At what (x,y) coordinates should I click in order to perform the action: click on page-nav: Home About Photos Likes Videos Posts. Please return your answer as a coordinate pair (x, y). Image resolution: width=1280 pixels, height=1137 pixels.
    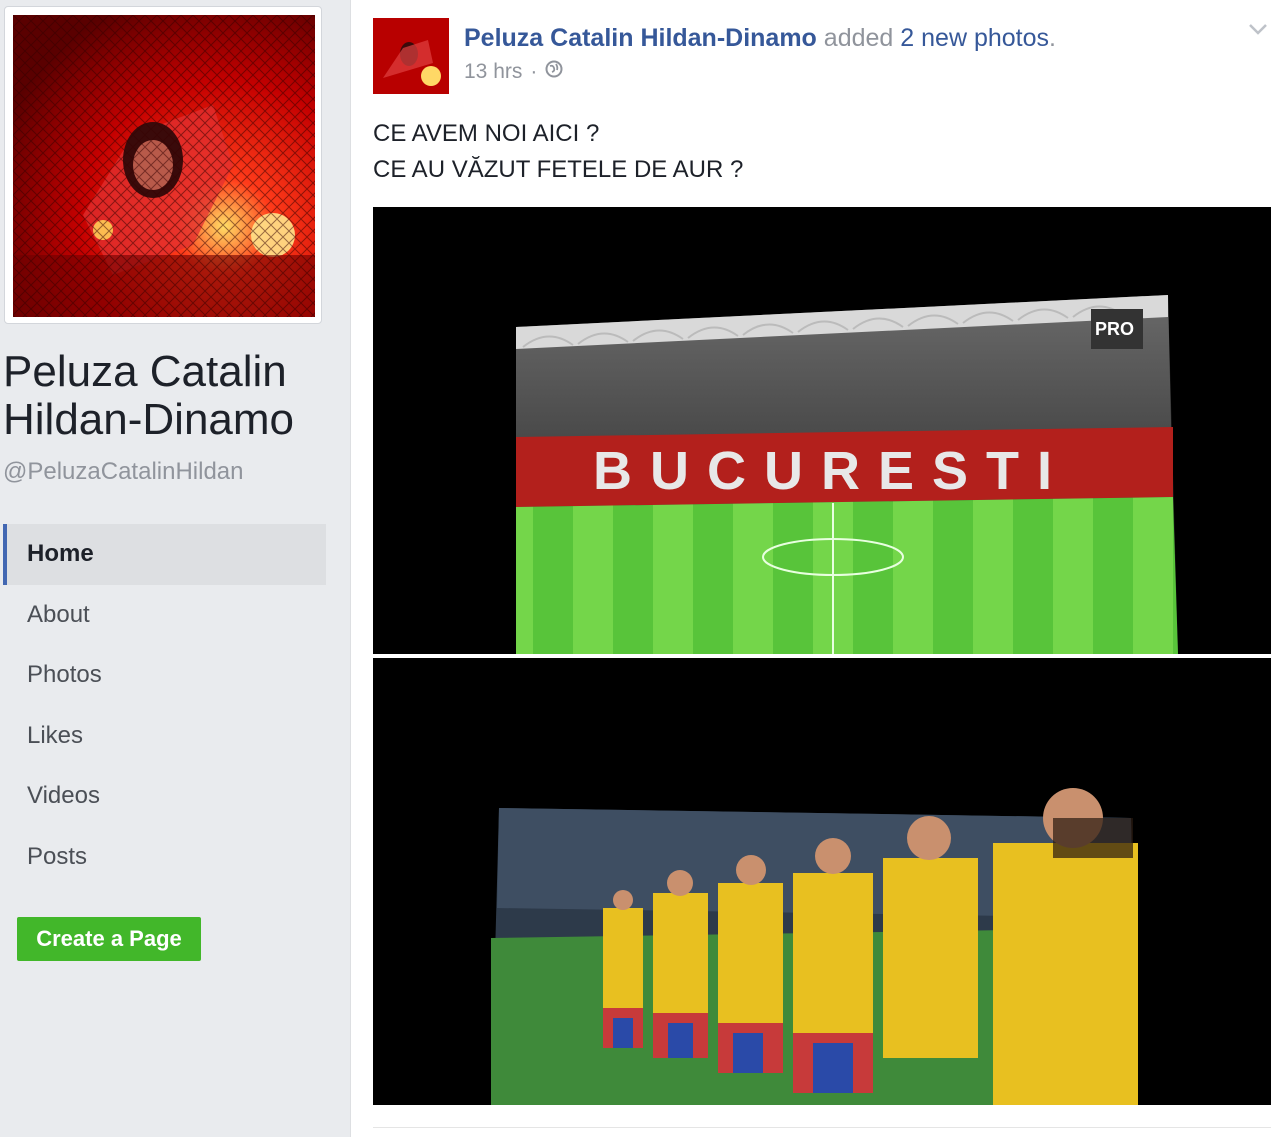
    Looking at the image, I should click on (164, 705).